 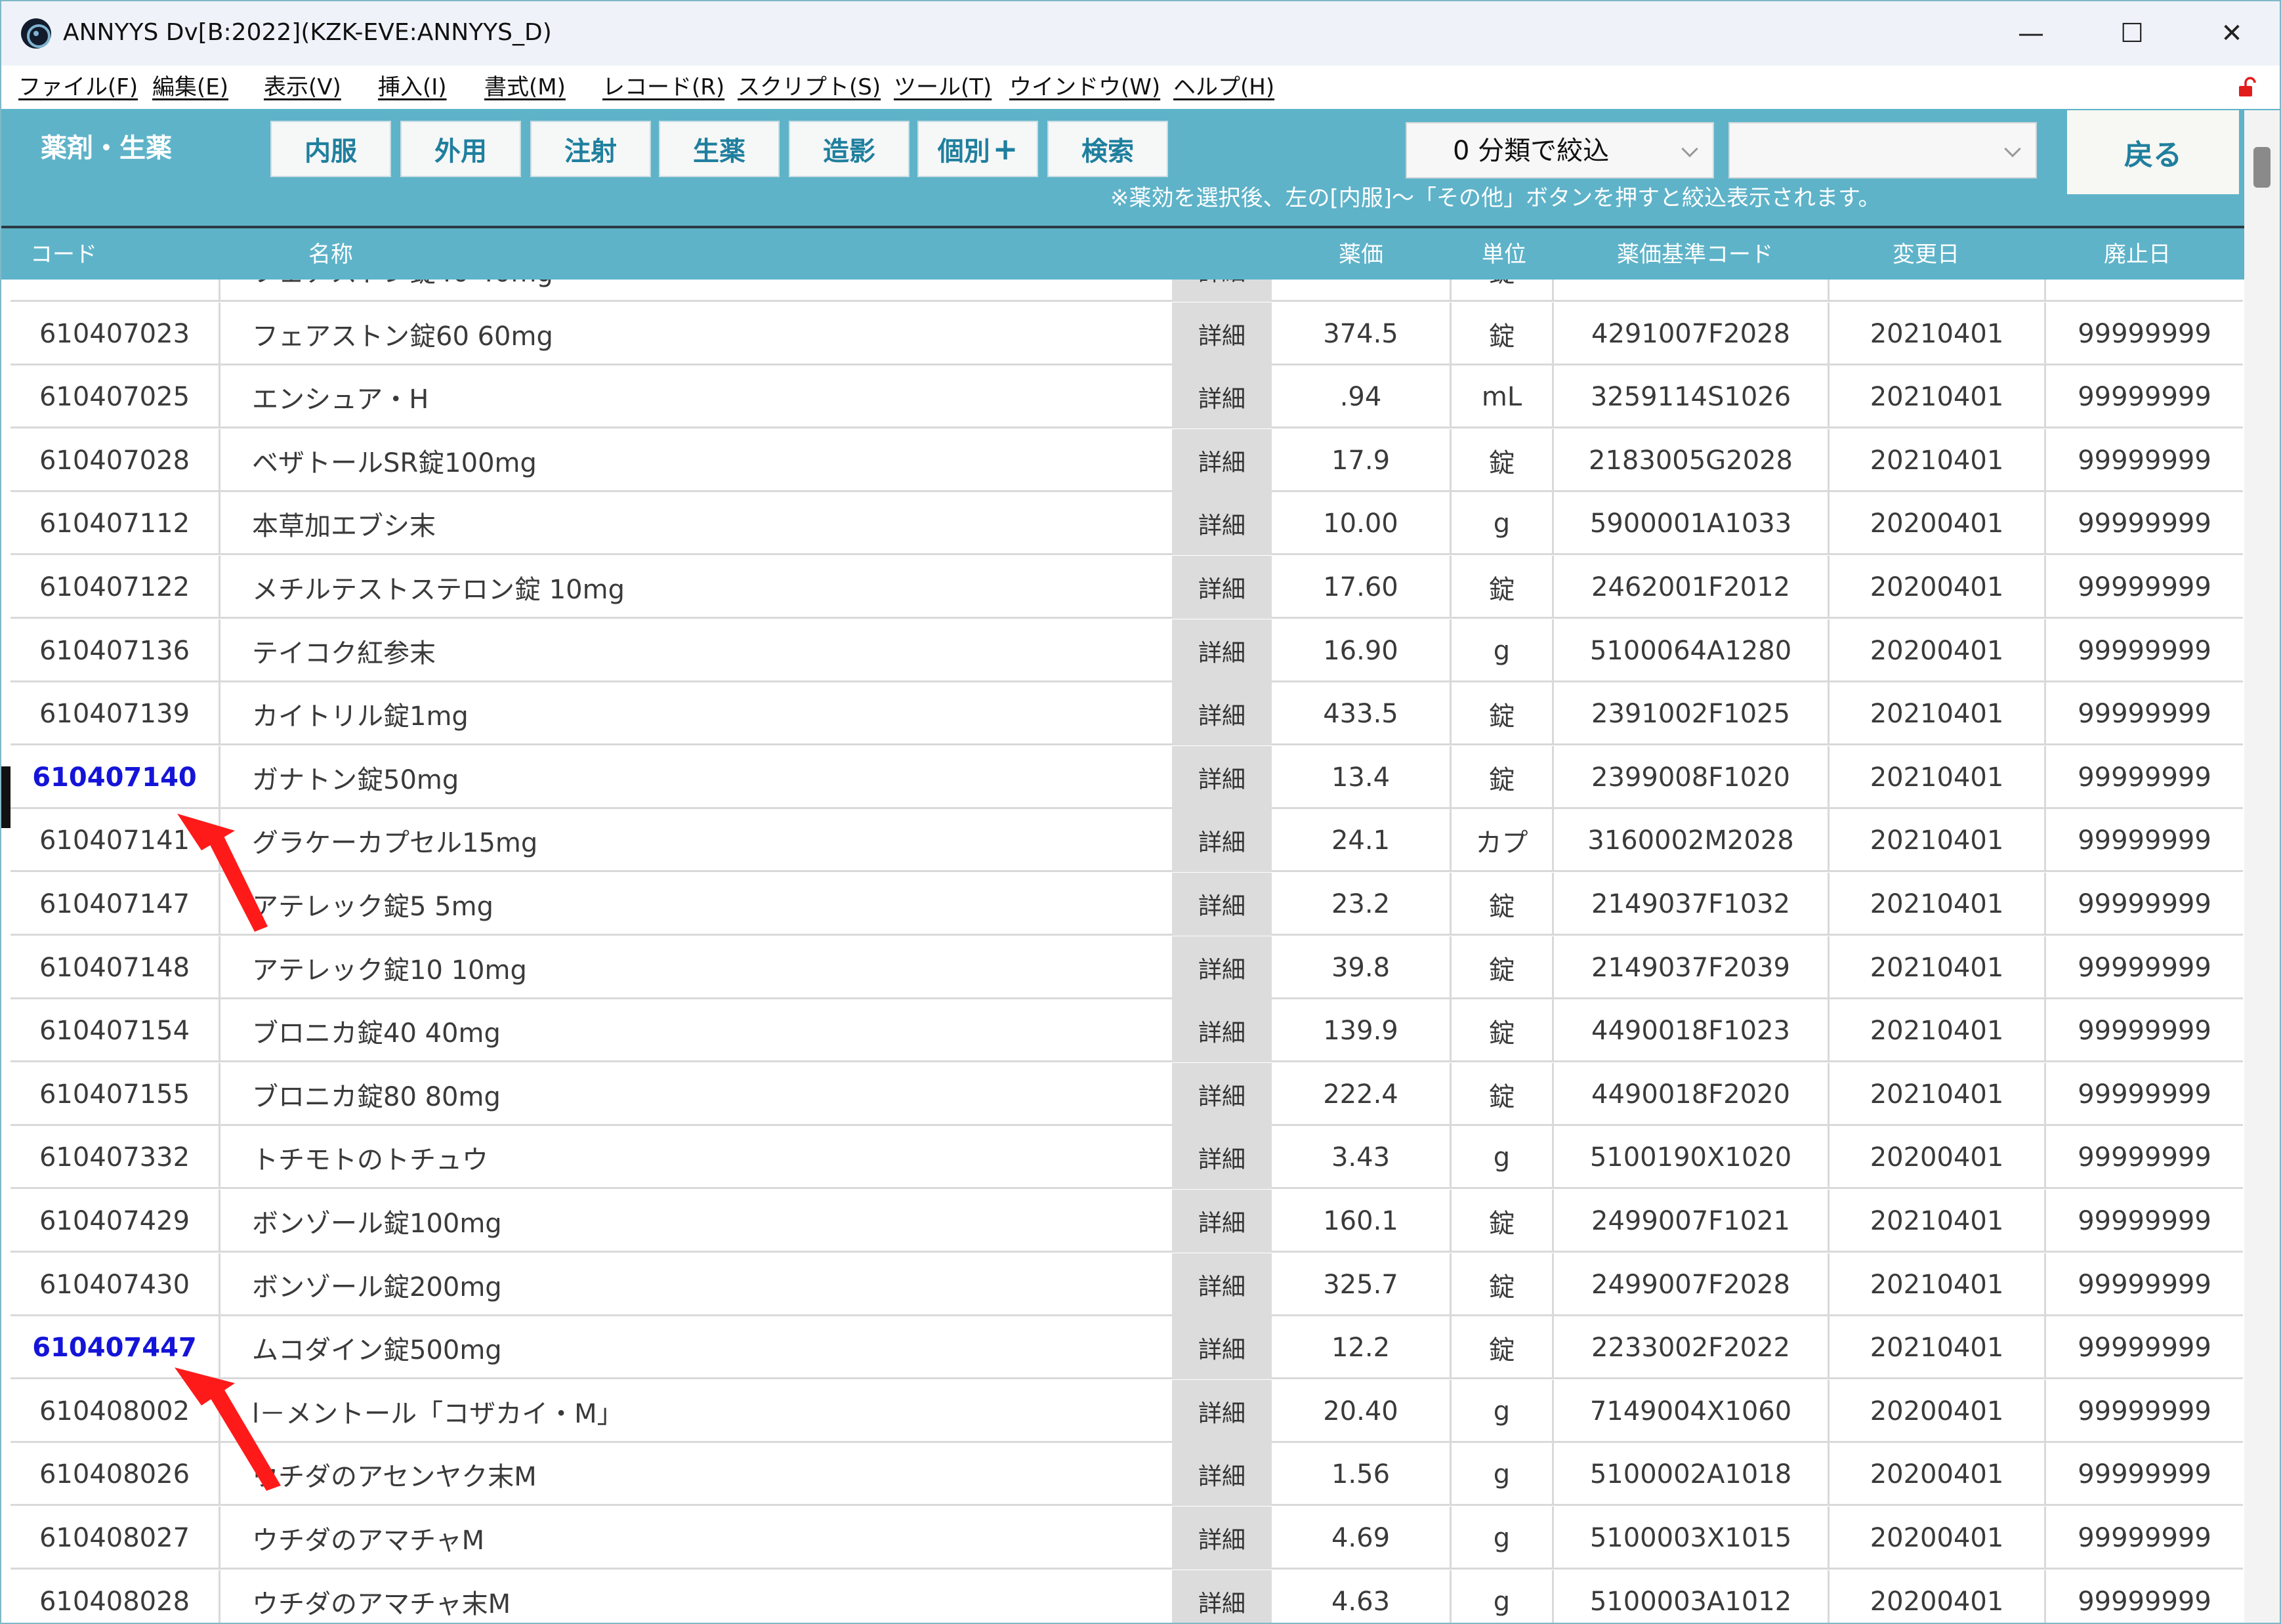 I want to click on name-cell: フェアストン錠60 60mg, so click(x=402, y=337).